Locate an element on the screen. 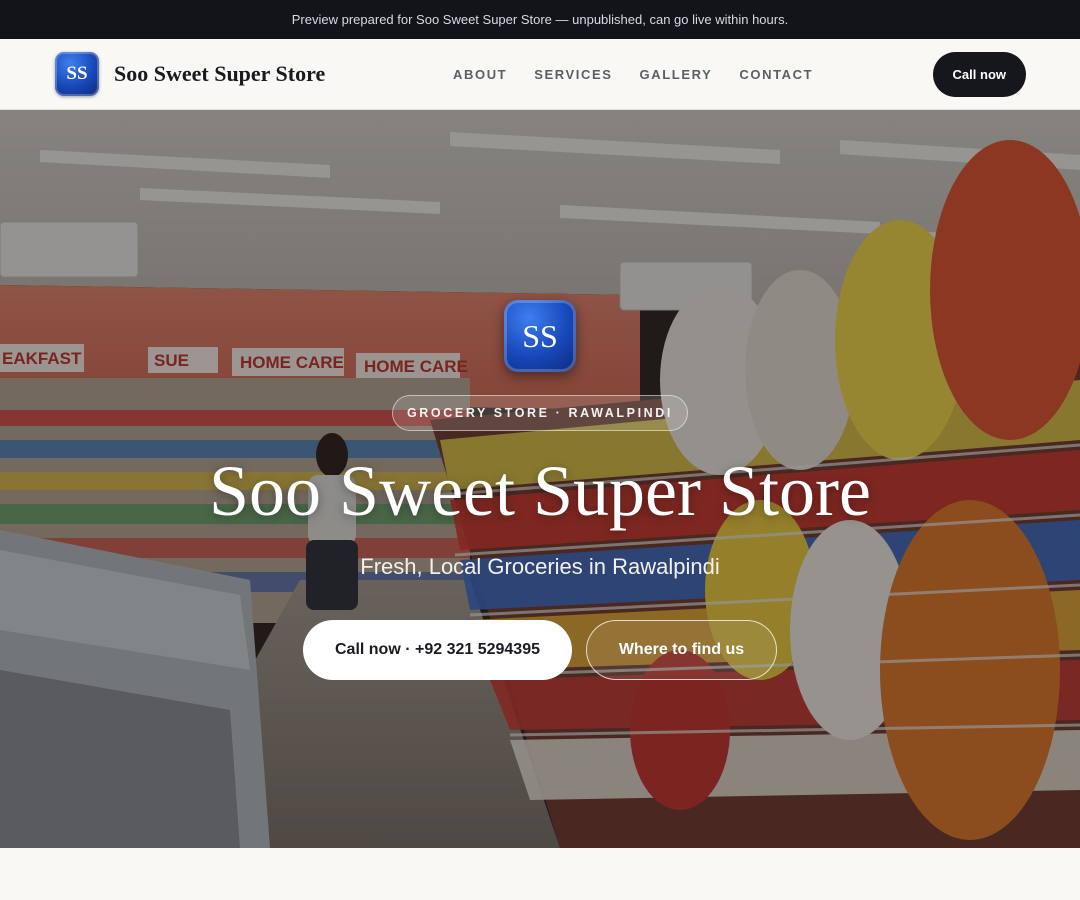 The image size is (1080, 900). hero-title: Soo Sweet Super Store is located at coordinates (540, 491).